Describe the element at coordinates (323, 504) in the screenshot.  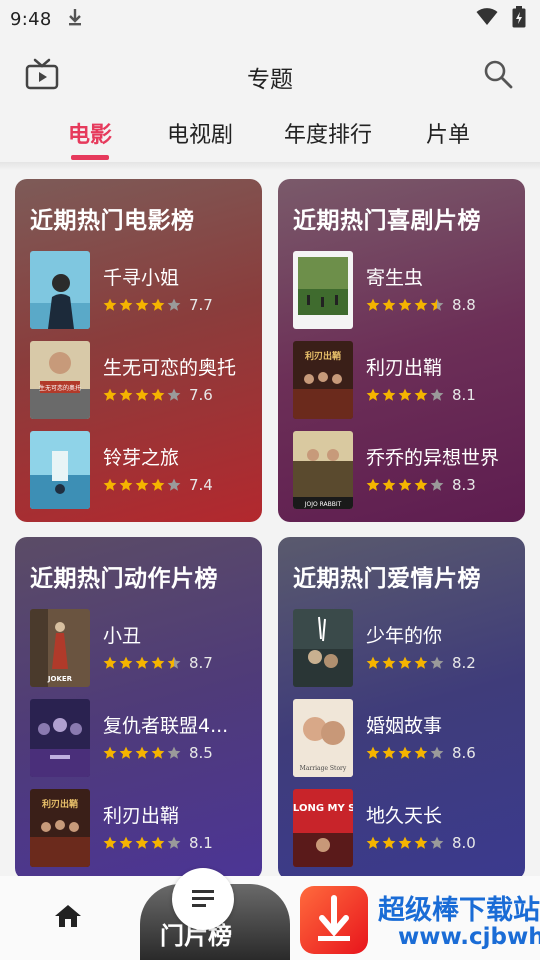
I see `poster-caption: JOJO RABBIT` at that location.